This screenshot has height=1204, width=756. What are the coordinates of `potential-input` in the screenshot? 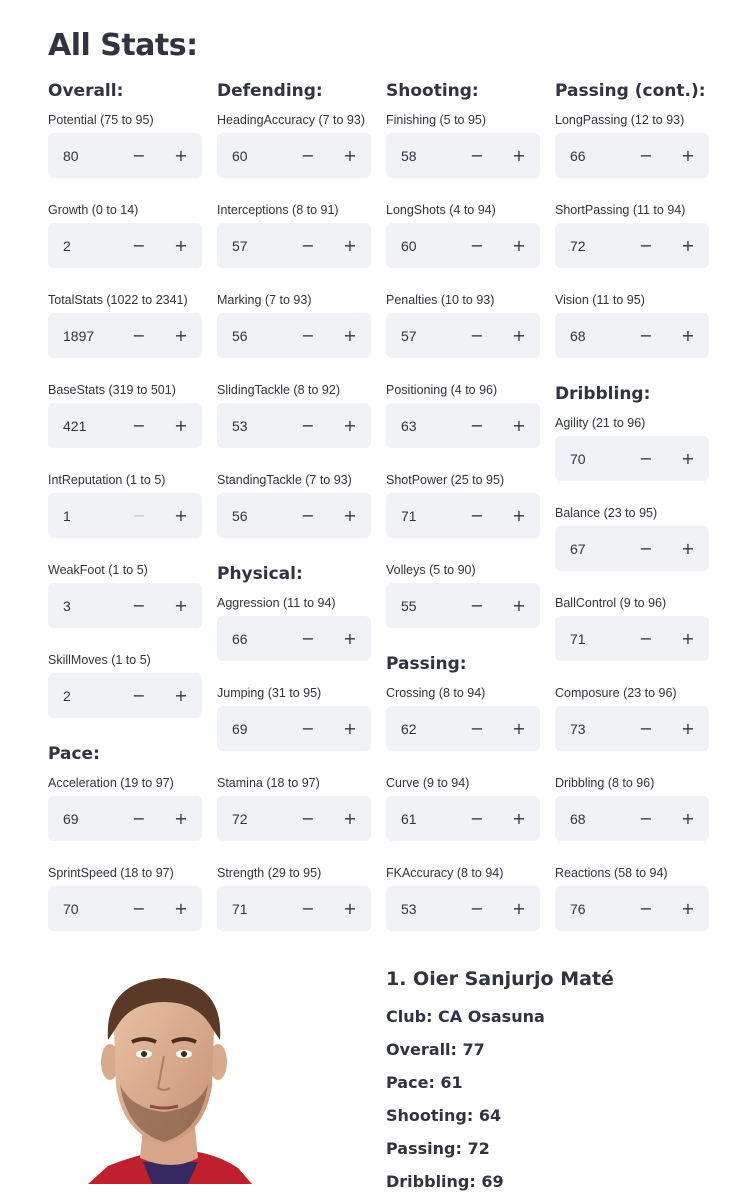 It's located at (83, 155).